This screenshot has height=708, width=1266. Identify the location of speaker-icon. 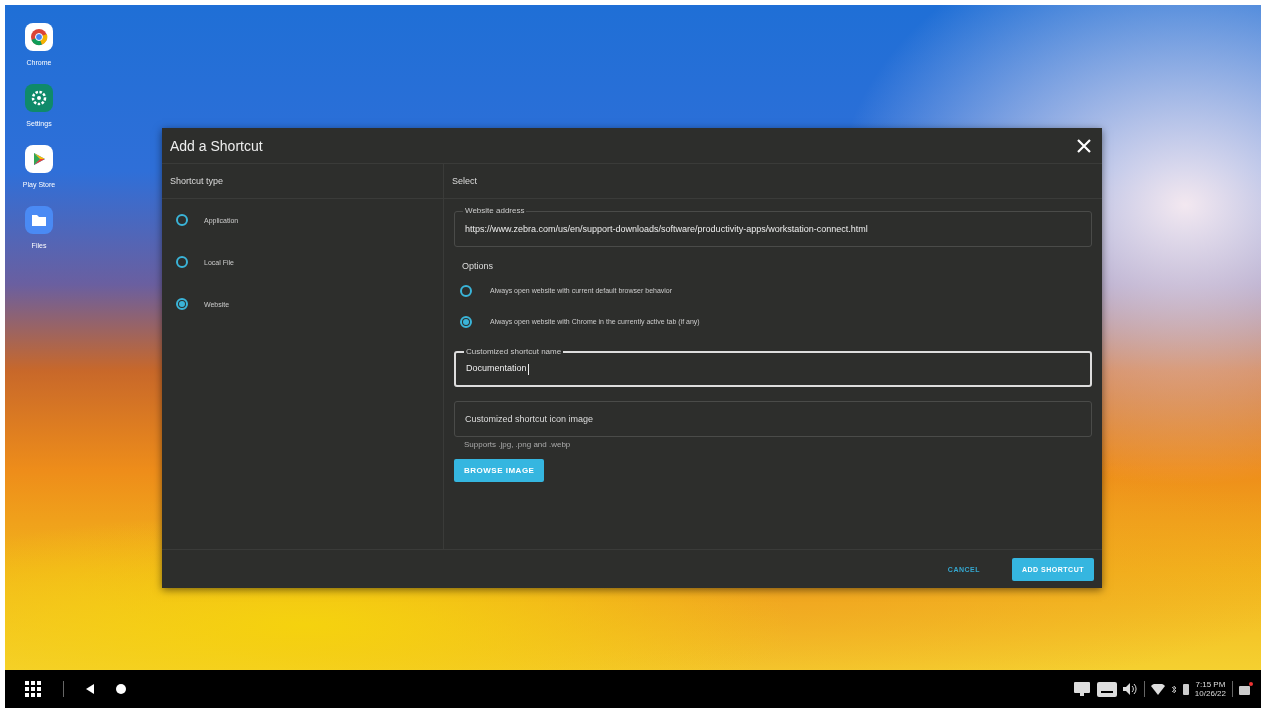
(1130, 689).